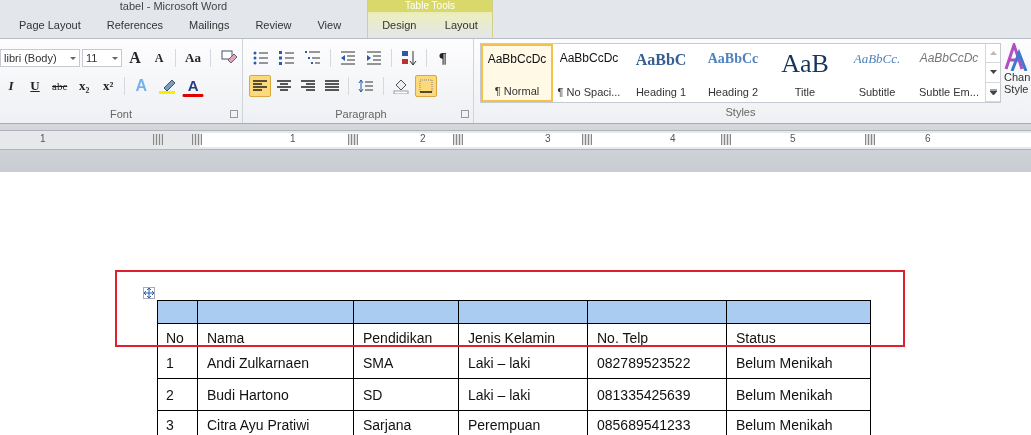 The height and width of the screenshot is (435, 1031). I want to click on increase-indent-icon, so click(373, 58).